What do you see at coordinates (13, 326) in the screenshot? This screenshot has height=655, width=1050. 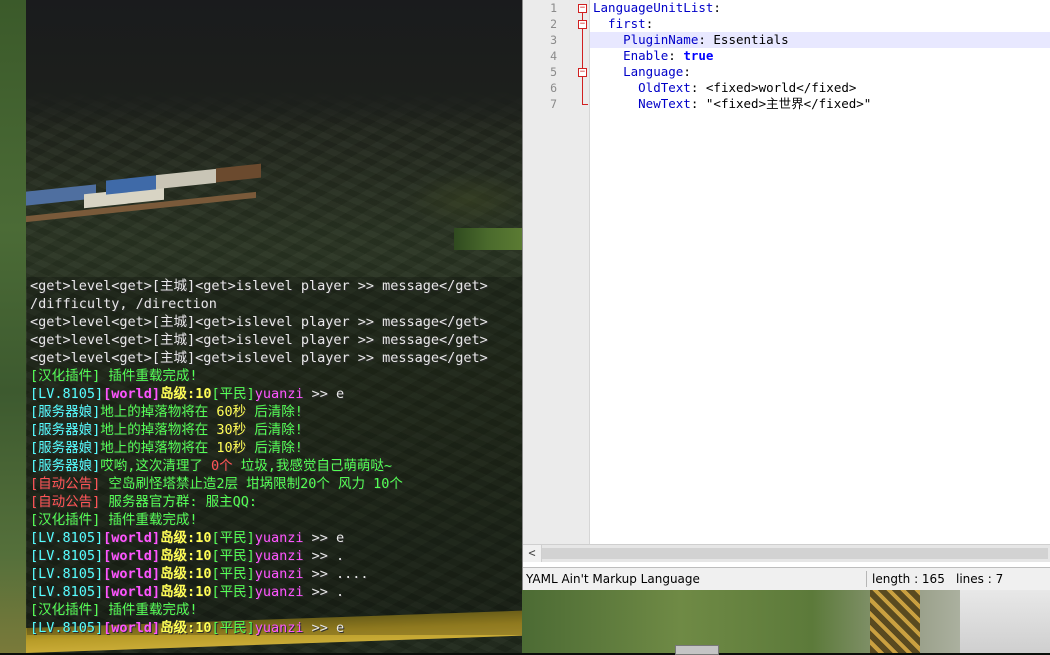 I see `window-edge-strip` at bounding box center [13, 326].